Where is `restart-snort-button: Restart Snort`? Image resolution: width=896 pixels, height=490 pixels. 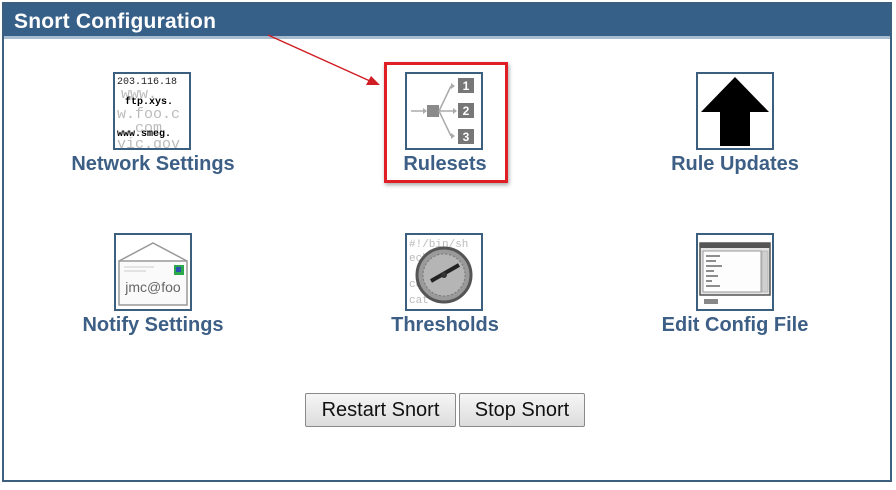
restart-snort-button: Restart Snort is located at coordinates (380, 410).